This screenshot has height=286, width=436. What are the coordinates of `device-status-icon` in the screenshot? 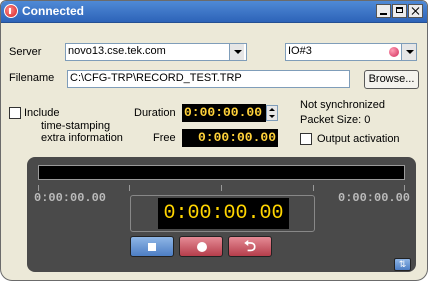 It's located at (394, 52).